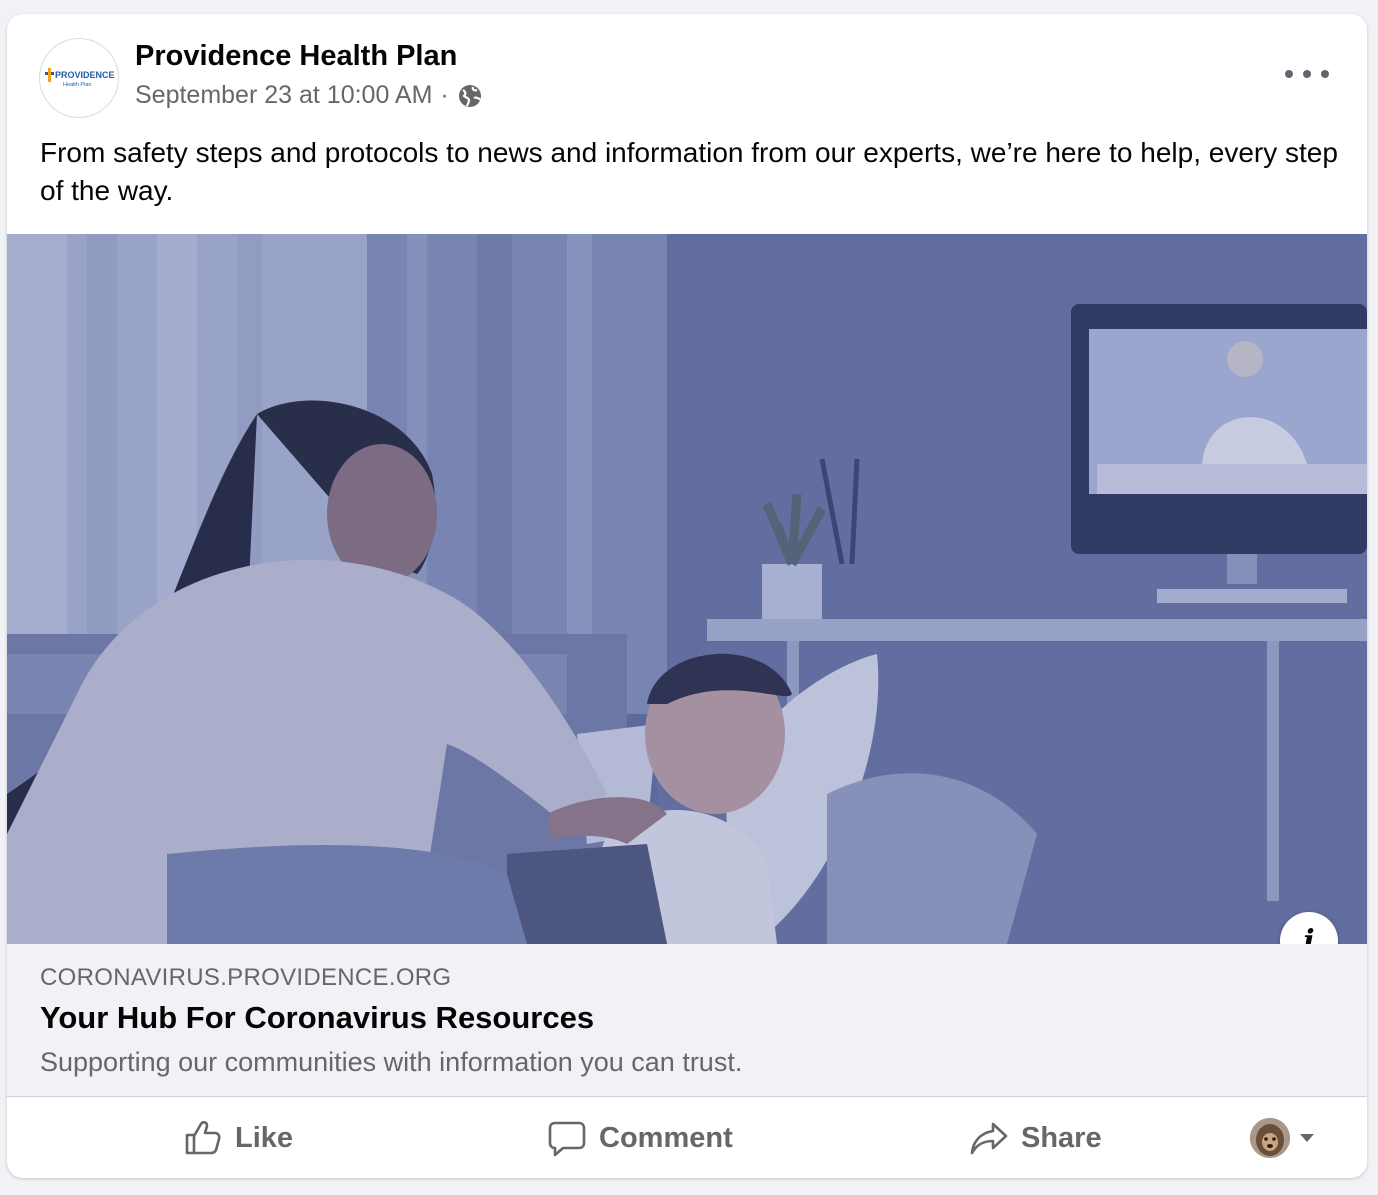 The image size is (1378, 1195). Describe the element at coordinates (1061, 1137) in the screenshot. I see `share-label: Share` at that location.